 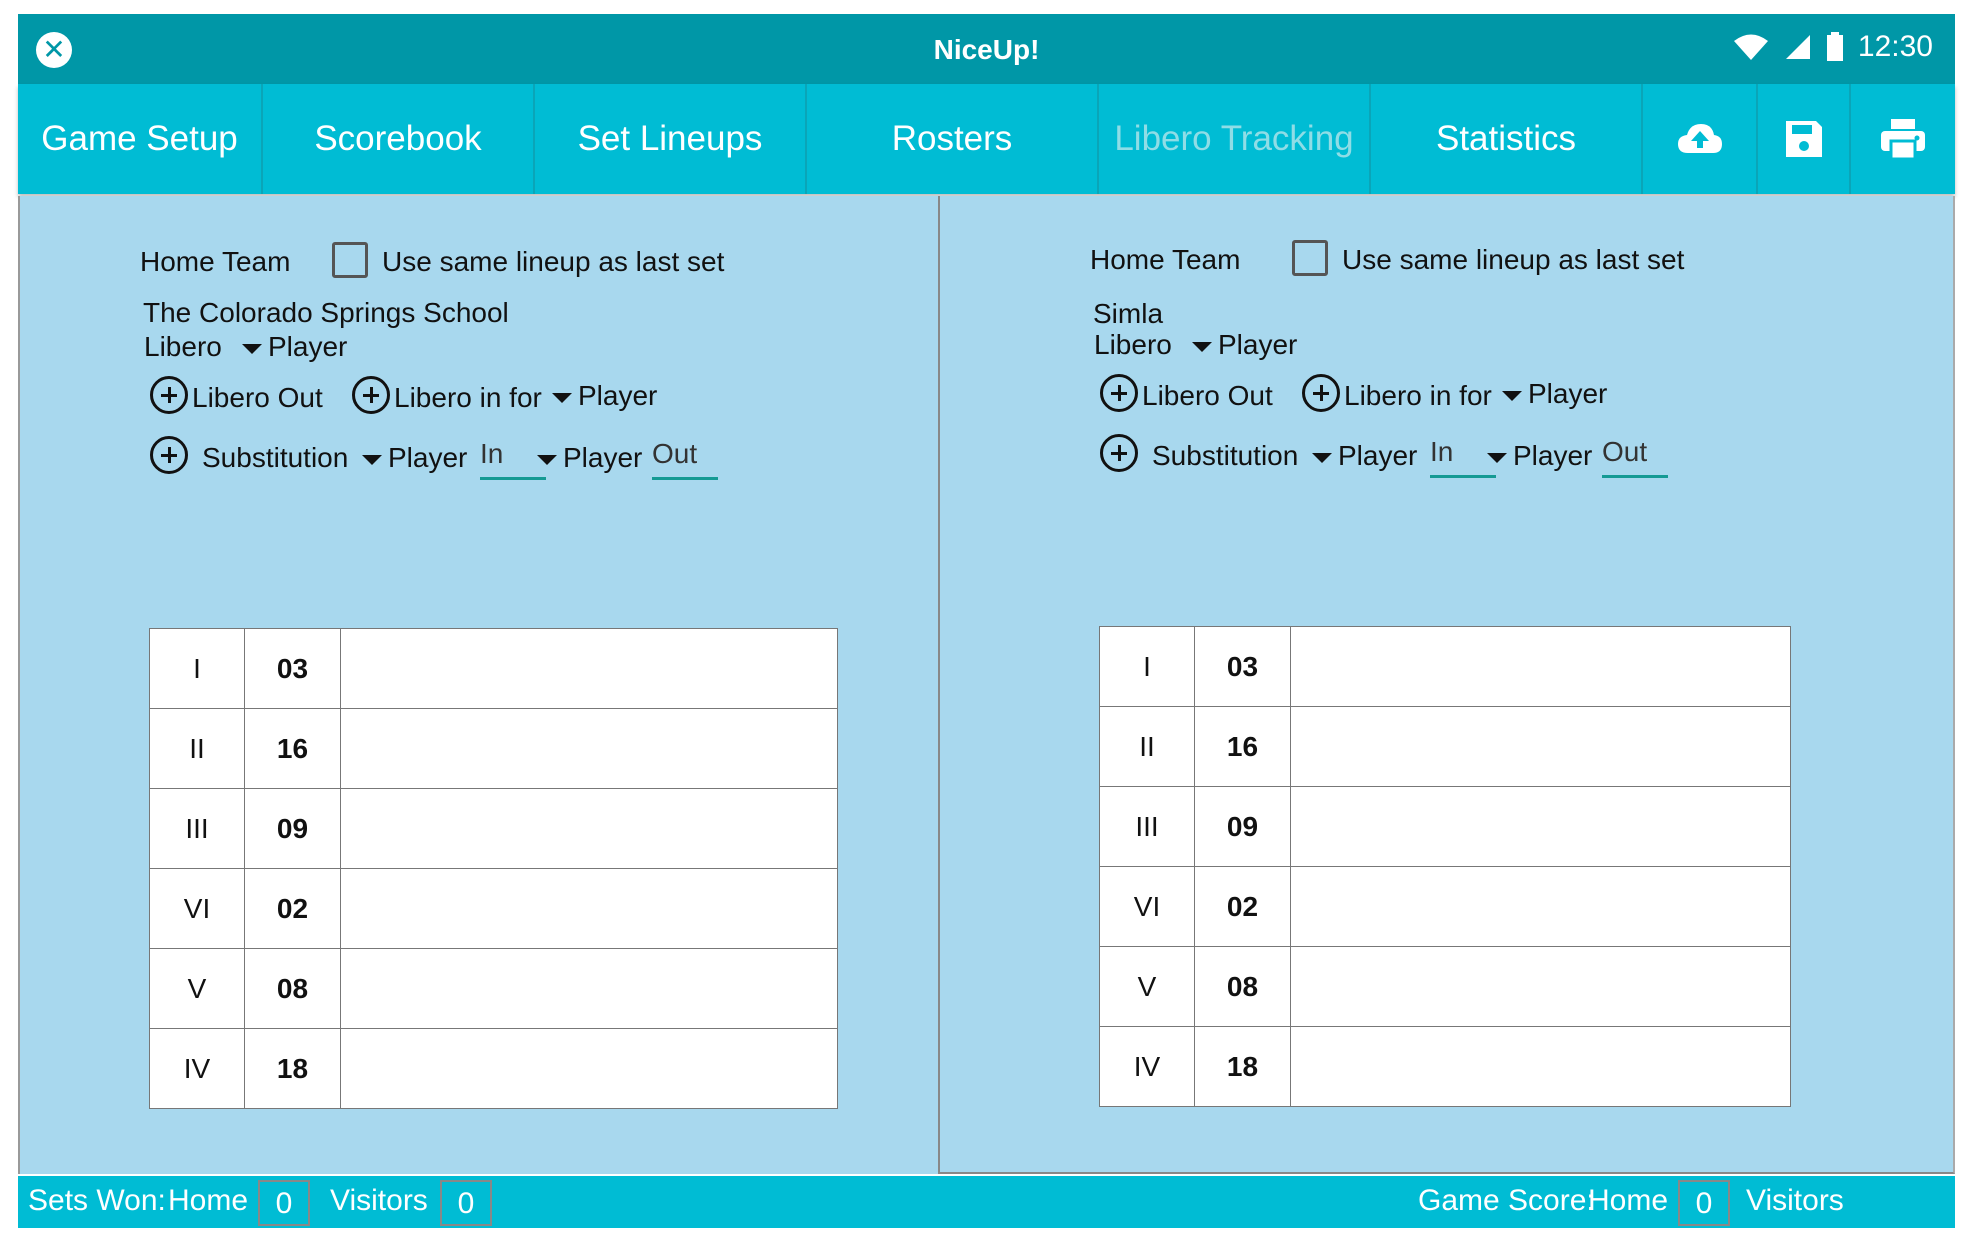 I want to click on print-icon, so click(x=1903, y=140).